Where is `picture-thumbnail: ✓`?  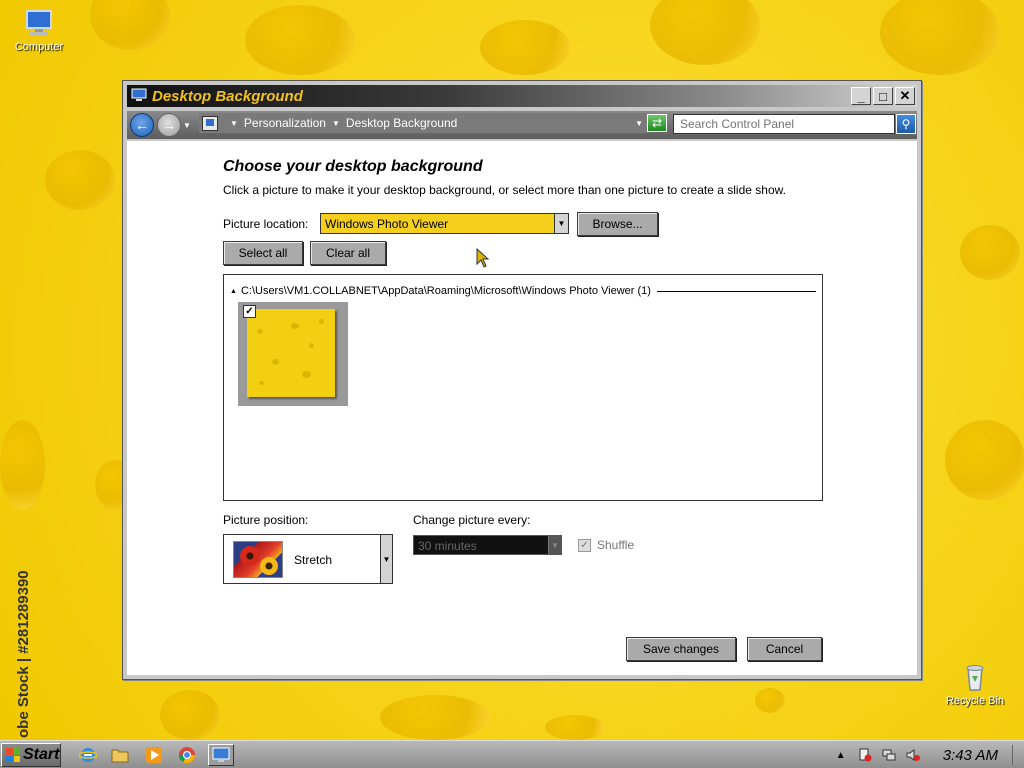
picture-thumbnail: ✓ is located at coordinates (293, 354).